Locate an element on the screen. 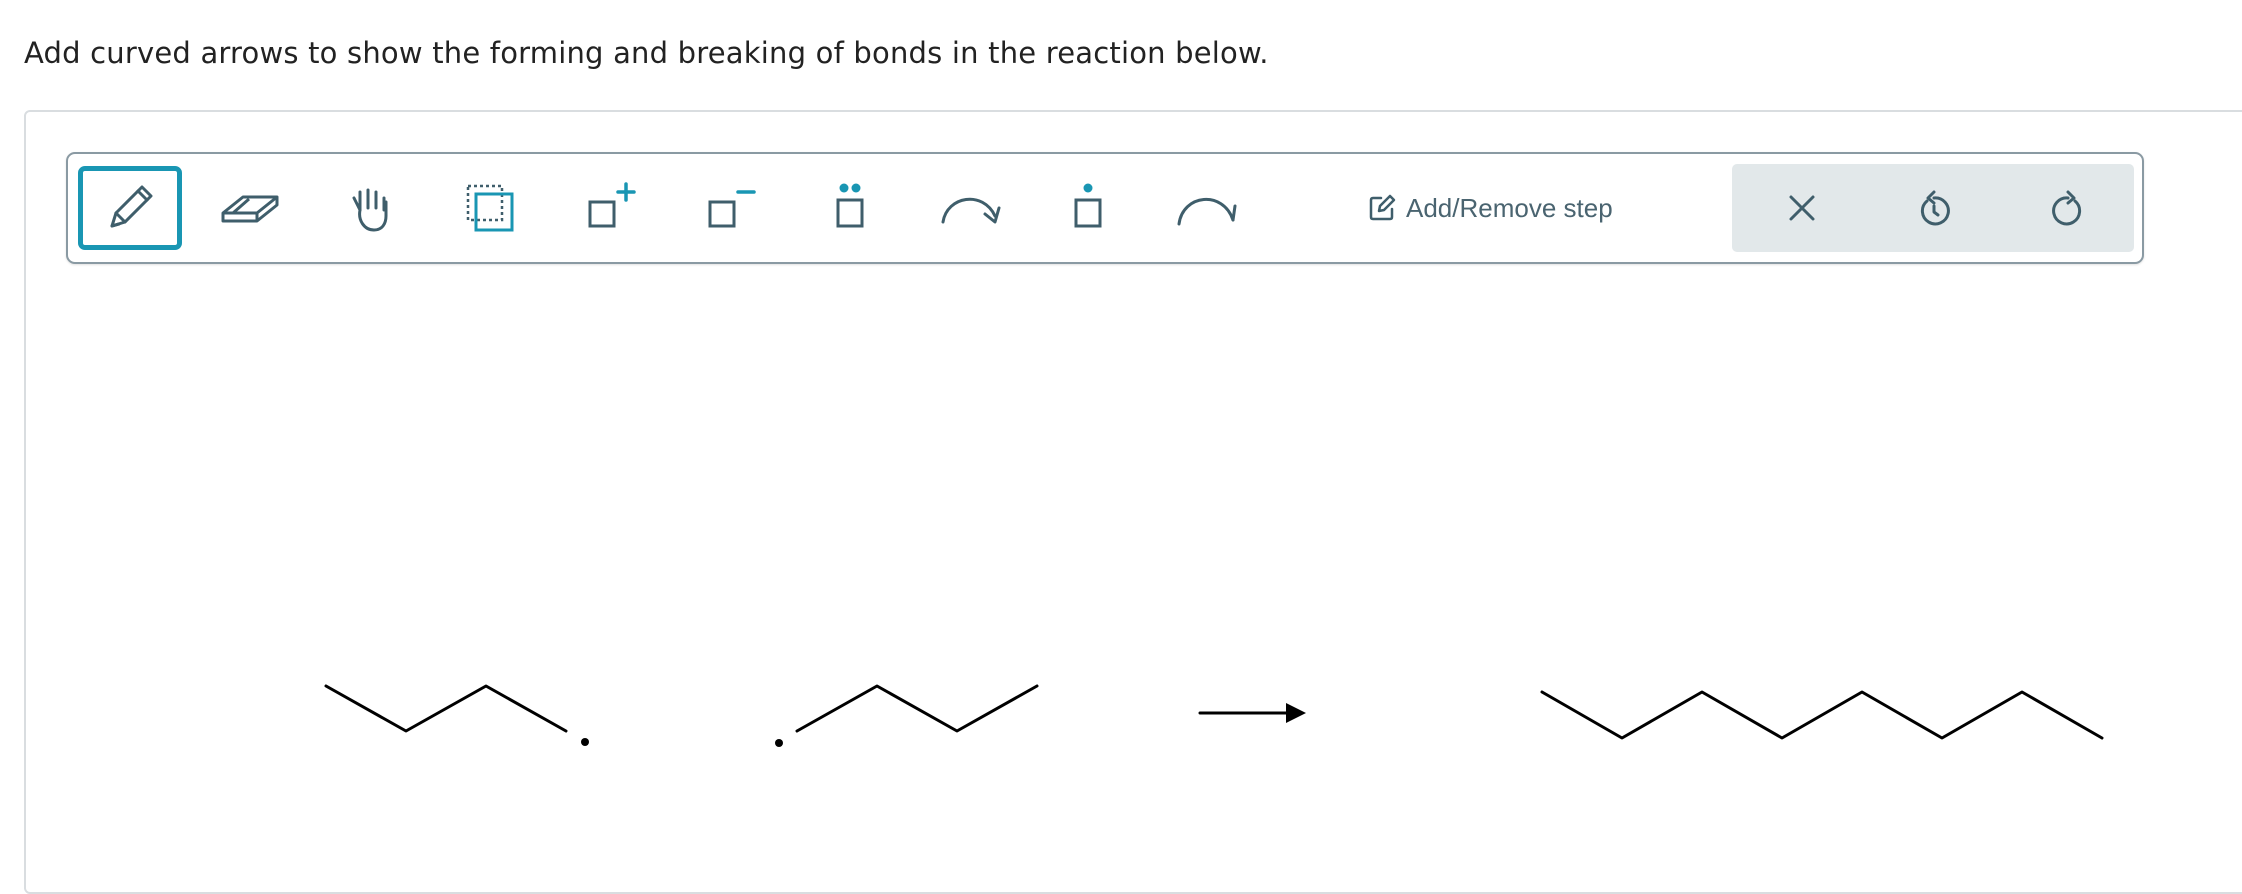  drawing-toolbar: Add/Remove step is located at coordinates (1105, 208).